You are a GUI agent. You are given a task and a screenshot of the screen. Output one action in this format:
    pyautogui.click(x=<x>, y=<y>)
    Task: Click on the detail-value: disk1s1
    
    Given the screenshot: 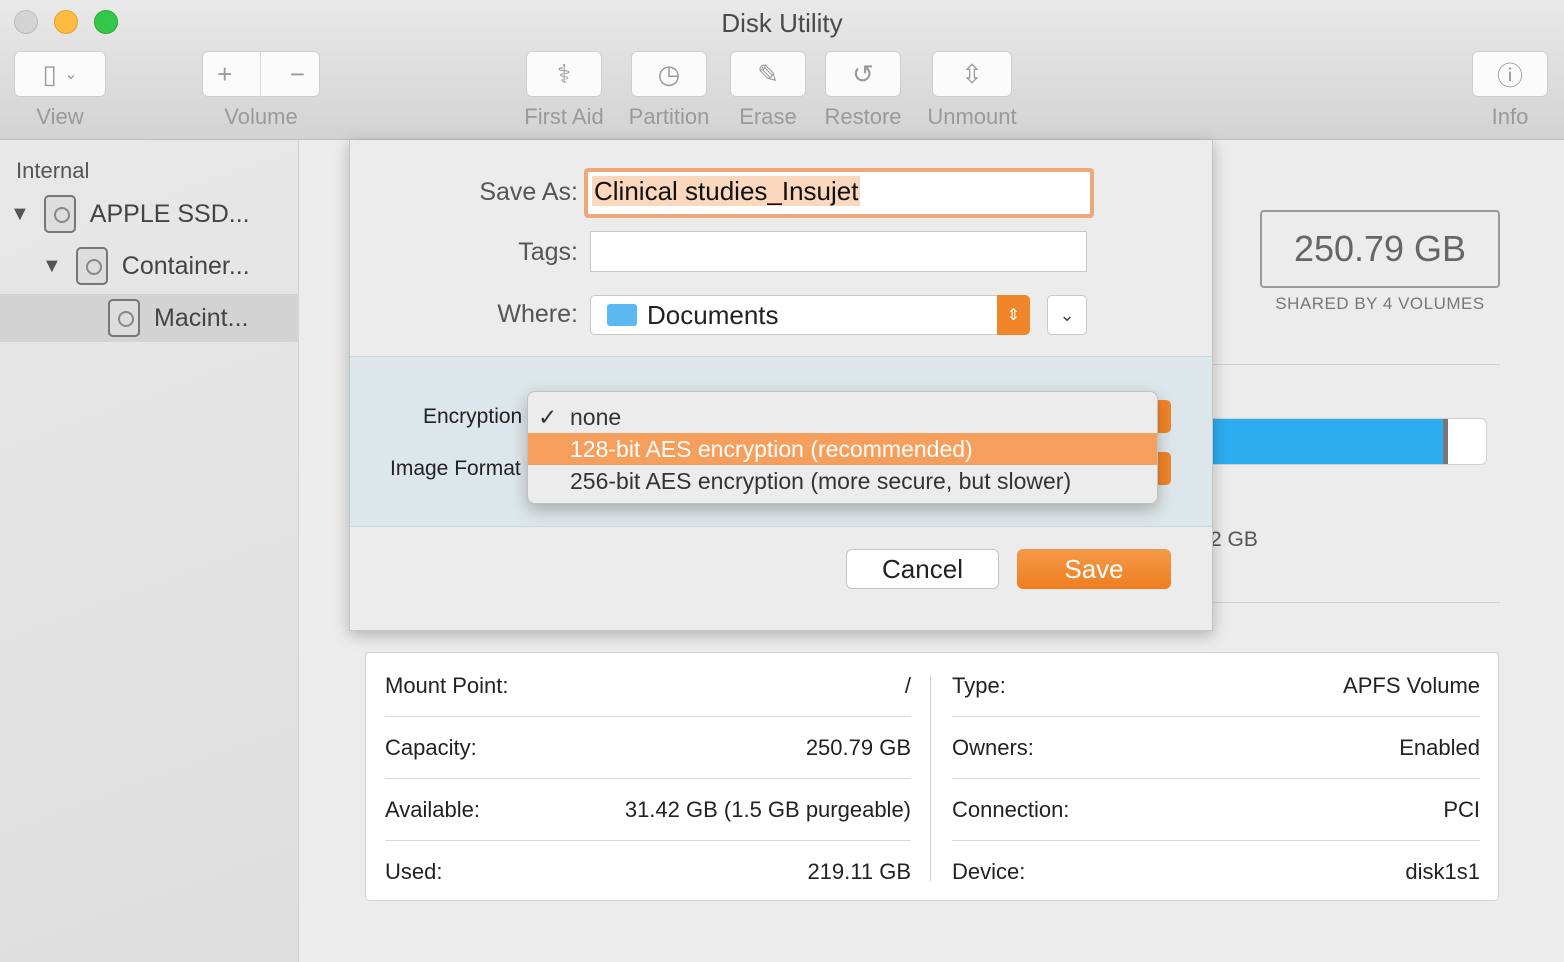 What is the action you would take?
    pyautogui.click(x=1442, y=871)
    